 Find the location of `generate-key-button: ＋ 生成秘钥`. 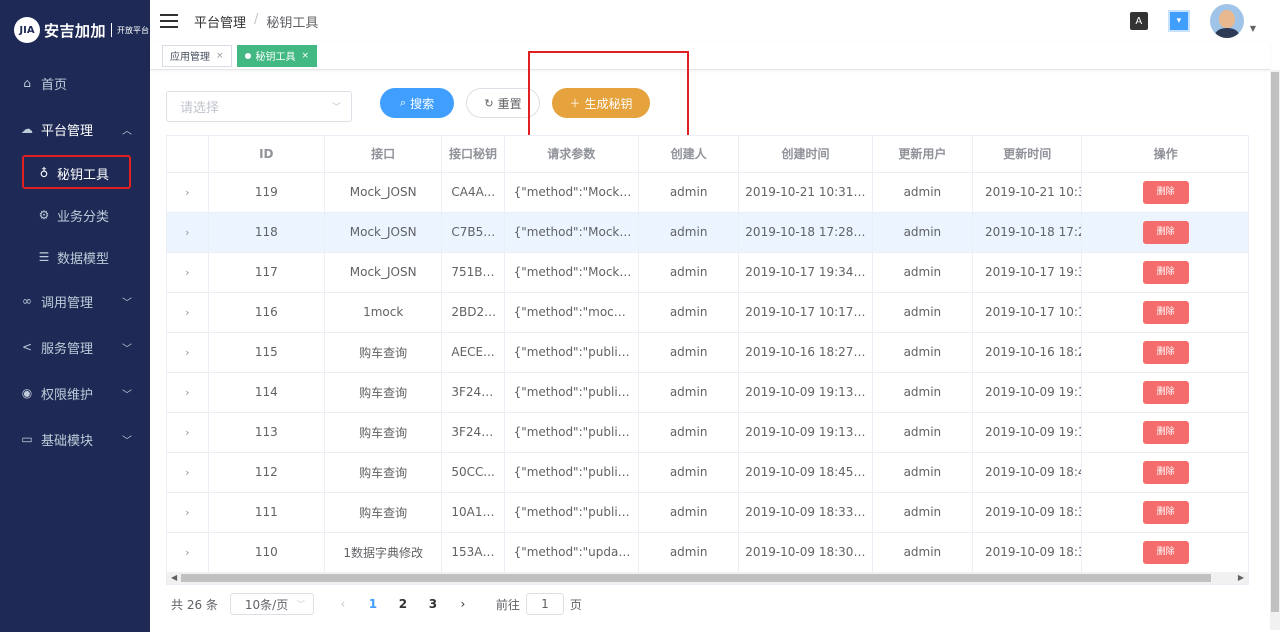

generate-key-button: ＋ 生成秘钥 is located at coordinates (601, 103).